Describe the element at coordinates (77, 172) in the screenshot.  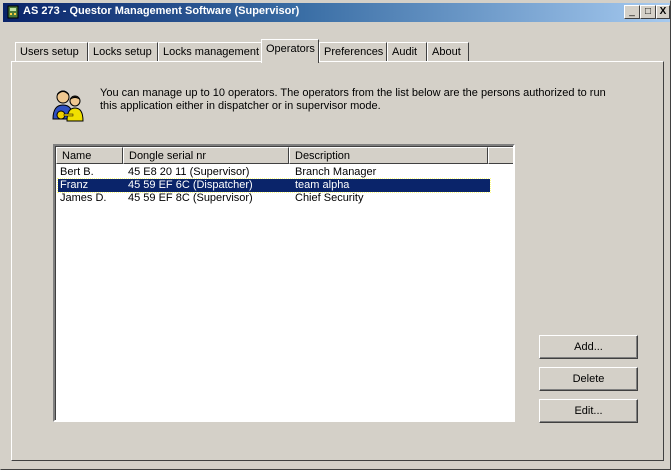
I see `cell-name: Bert B.` at that location.